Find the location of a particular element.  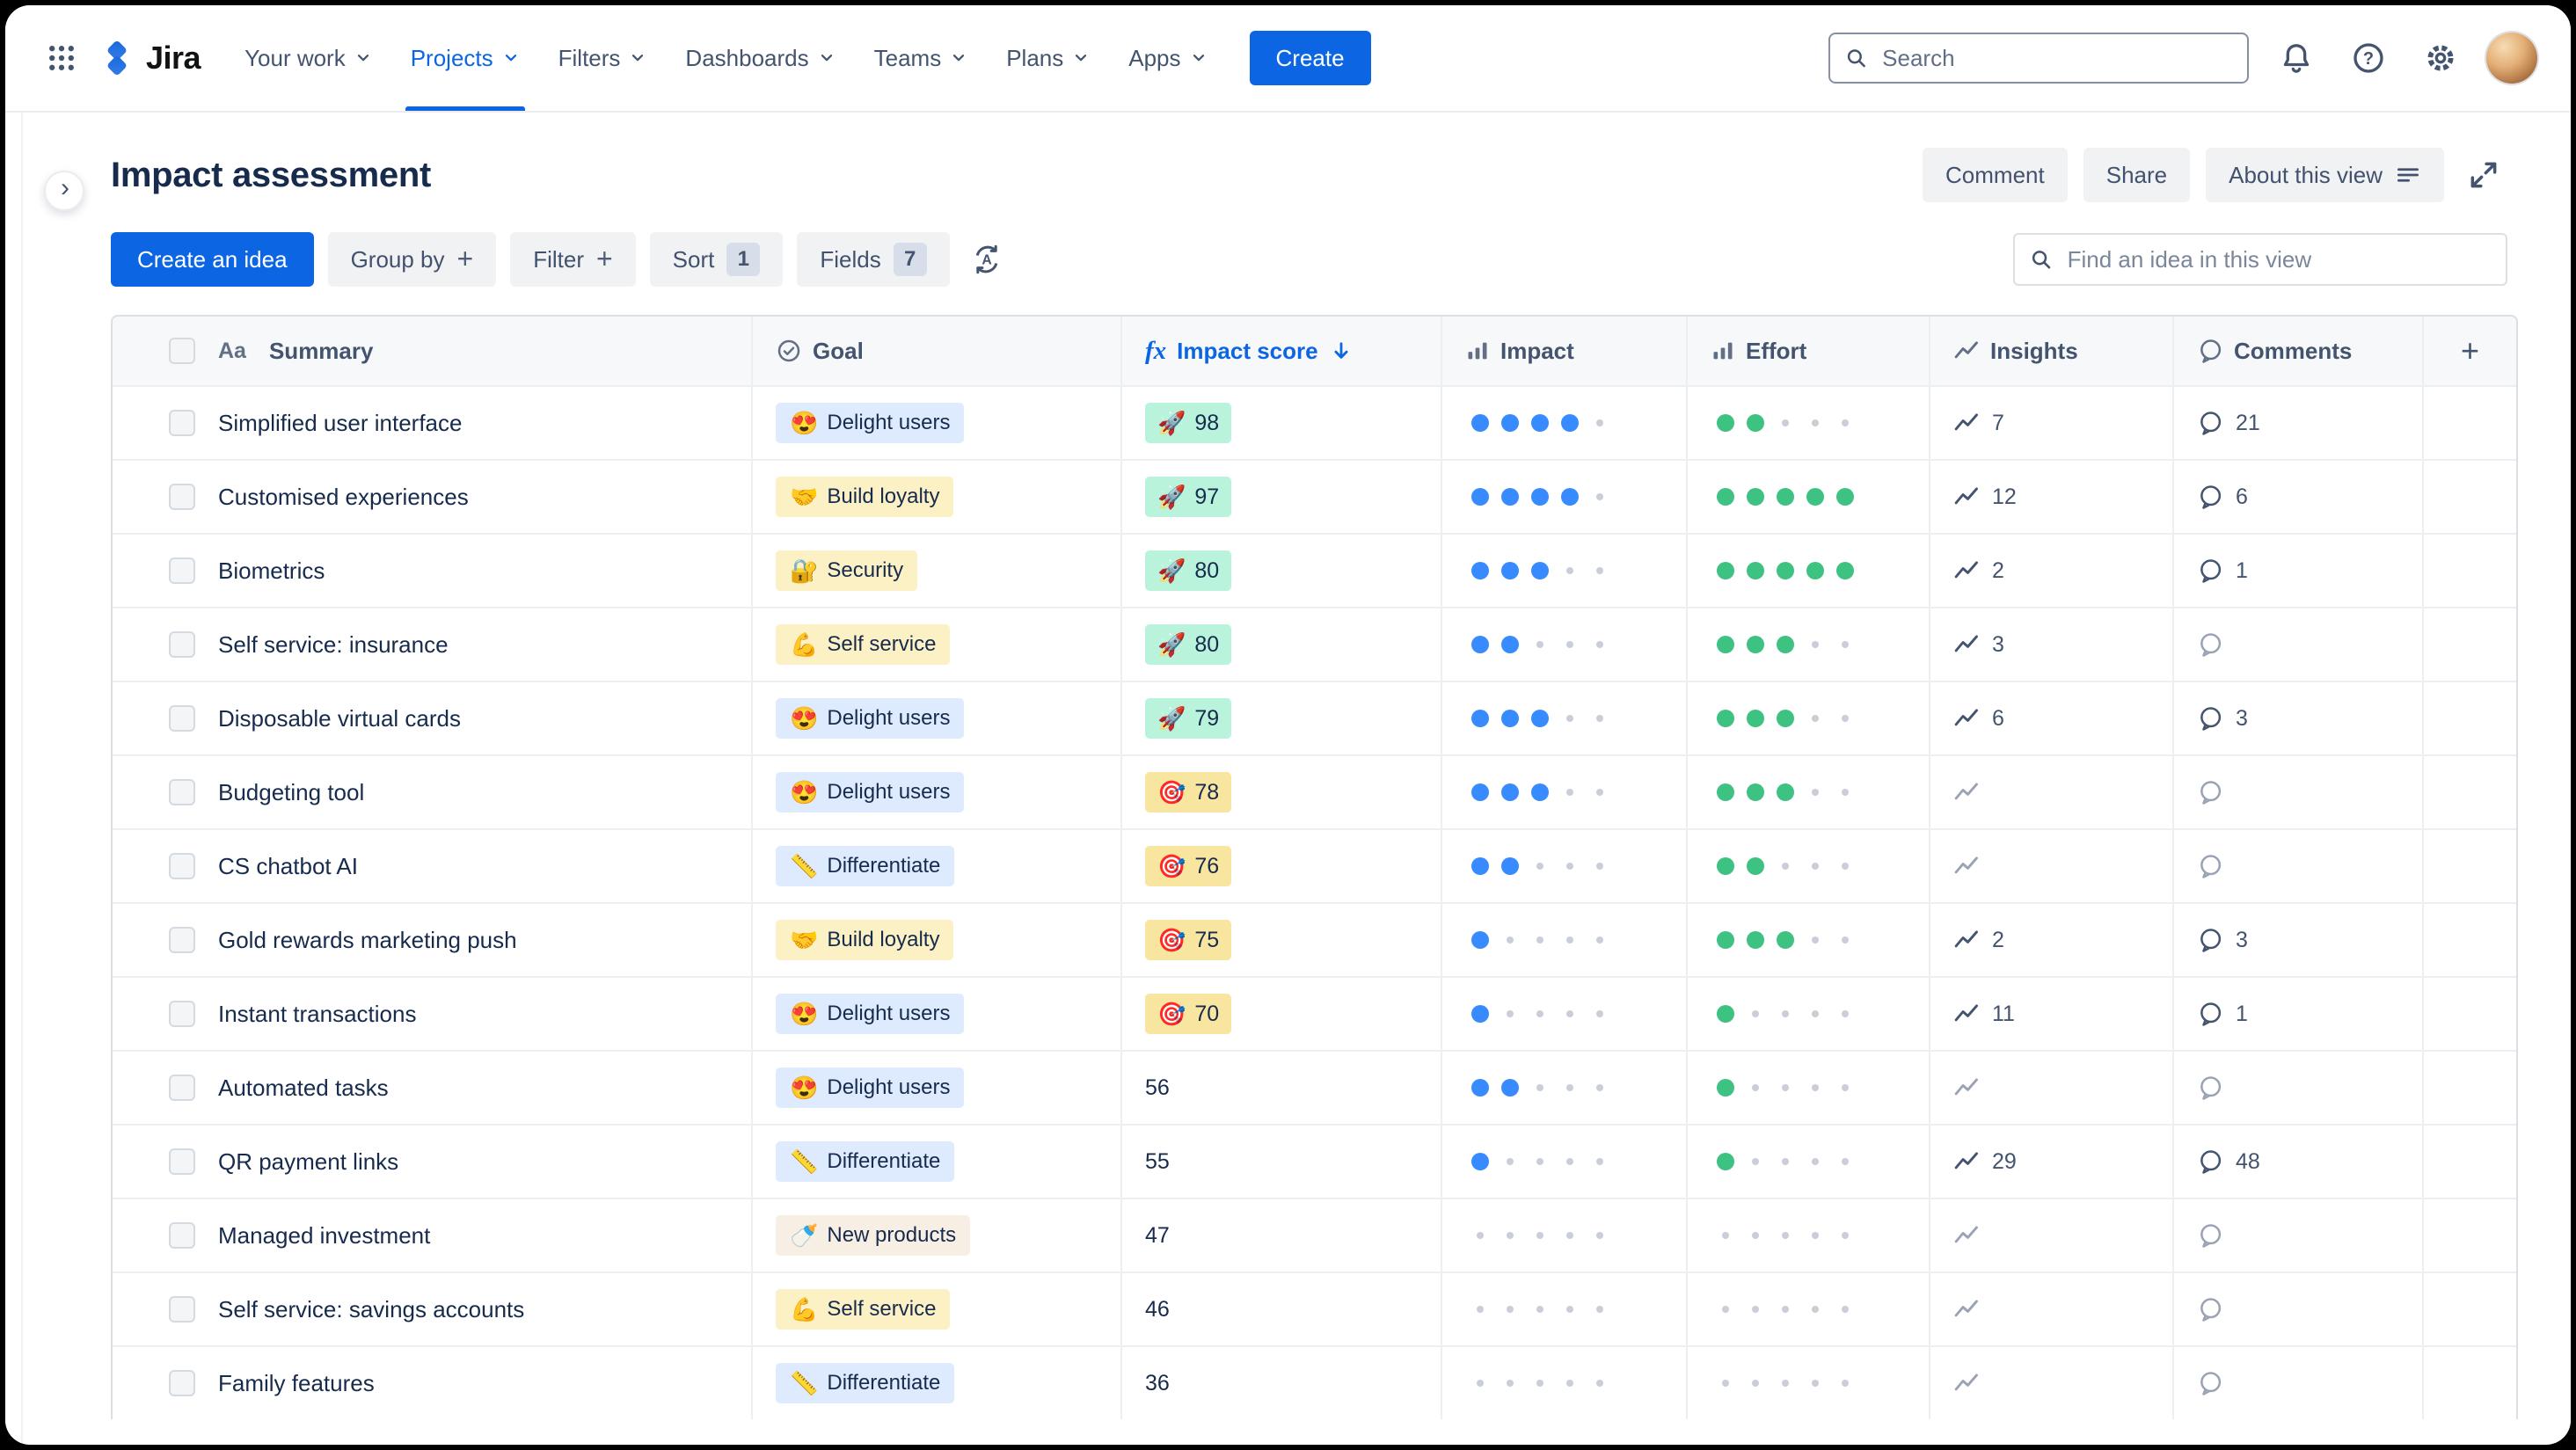

about-view-button: About this view is located at coordinates (2325, 175).